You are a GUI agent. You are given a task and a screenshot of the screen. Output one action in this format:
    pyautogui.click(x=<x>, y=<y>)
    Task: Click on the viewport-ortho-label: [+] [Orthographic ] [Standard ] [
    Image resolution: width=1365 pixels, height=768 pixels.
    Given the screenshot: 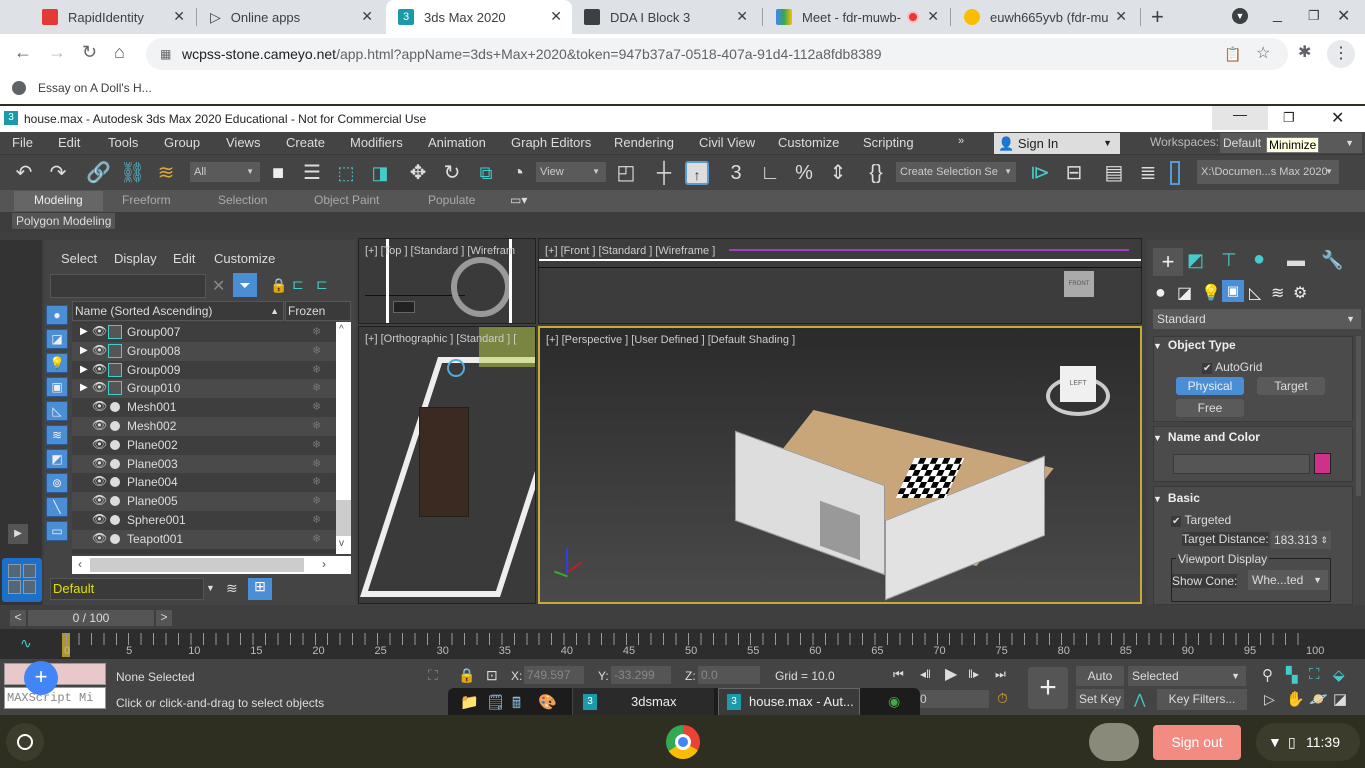 What is the action you would take?
    pyautogui.click(x=440, y=339)
    